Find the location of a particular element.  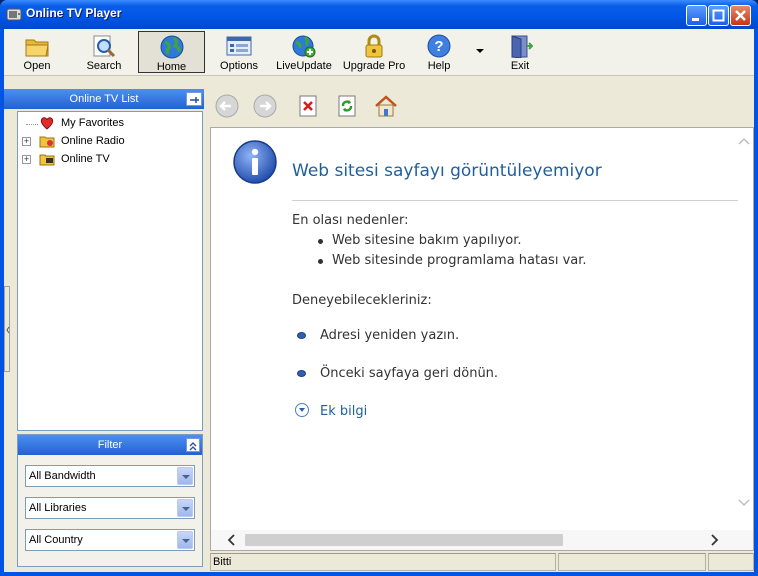

minimize-icon is located at coordinates (695, 19).